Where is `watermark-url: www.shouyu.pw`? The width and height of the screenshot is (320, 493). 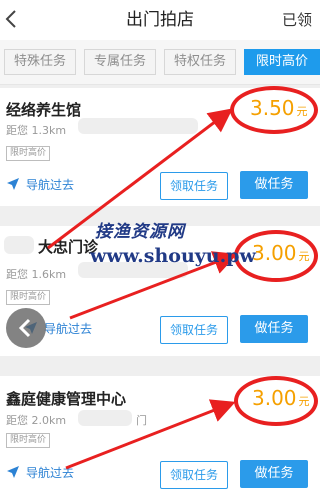
watermark-url: www.shouyu.pw is located at coordinates (173, 256).